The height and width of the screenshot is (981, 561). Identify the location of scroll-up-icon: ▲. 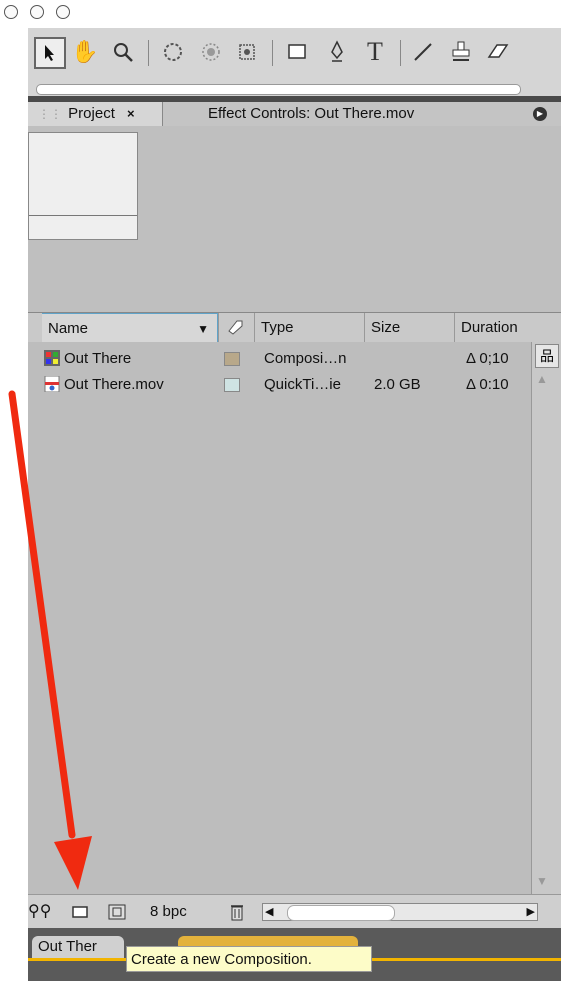
(542, 379).